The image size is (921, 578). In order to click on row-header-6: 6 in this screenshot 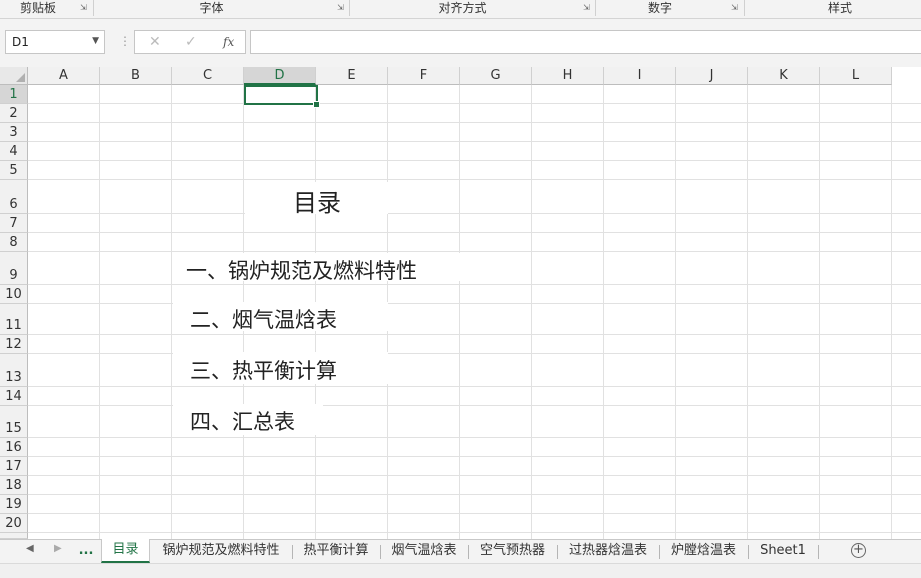, I will do `click(14, 197)`.